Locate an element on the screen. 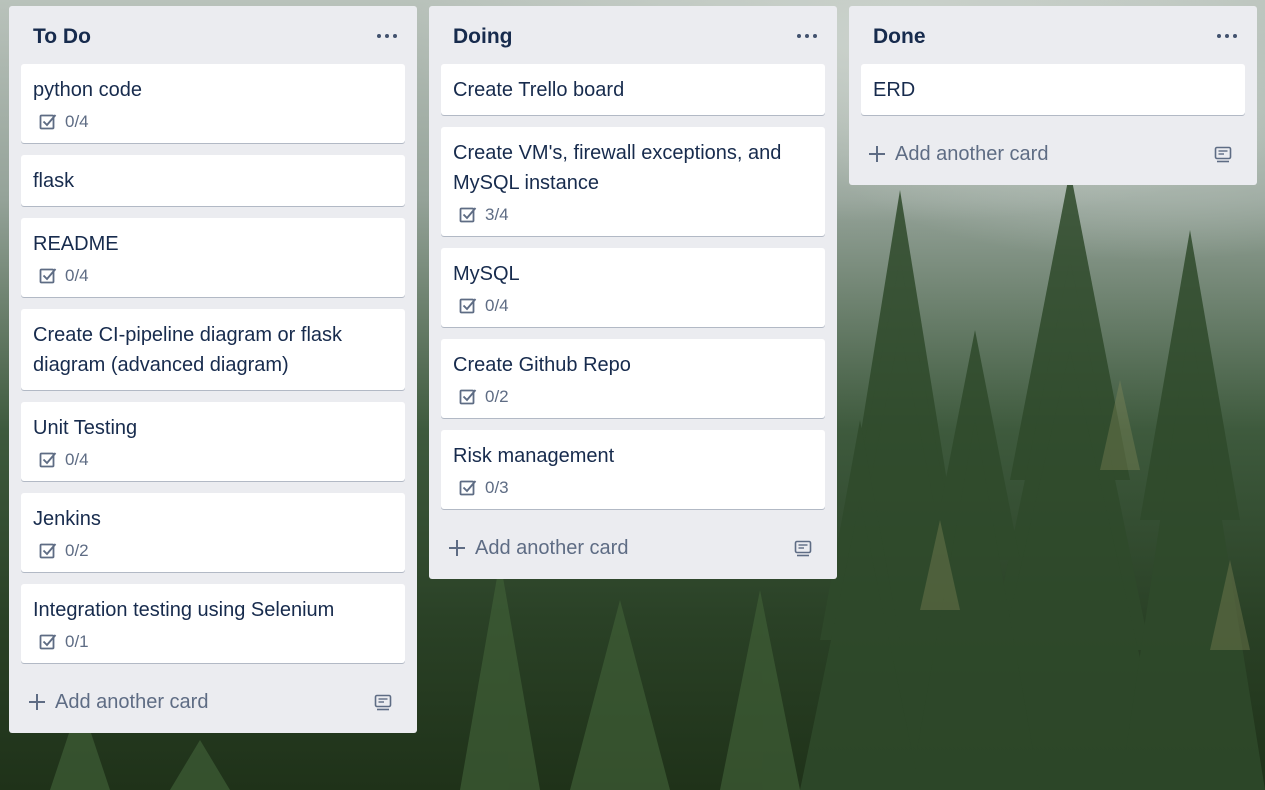  card: ERD is located at coordinates (1053, 89).